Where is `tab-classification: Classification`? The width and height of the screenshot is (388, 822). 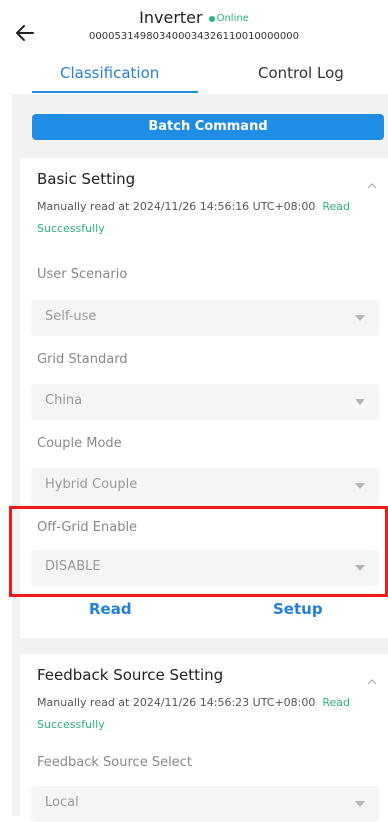
tab-classification: Classification is located at coordinates (109, 73).